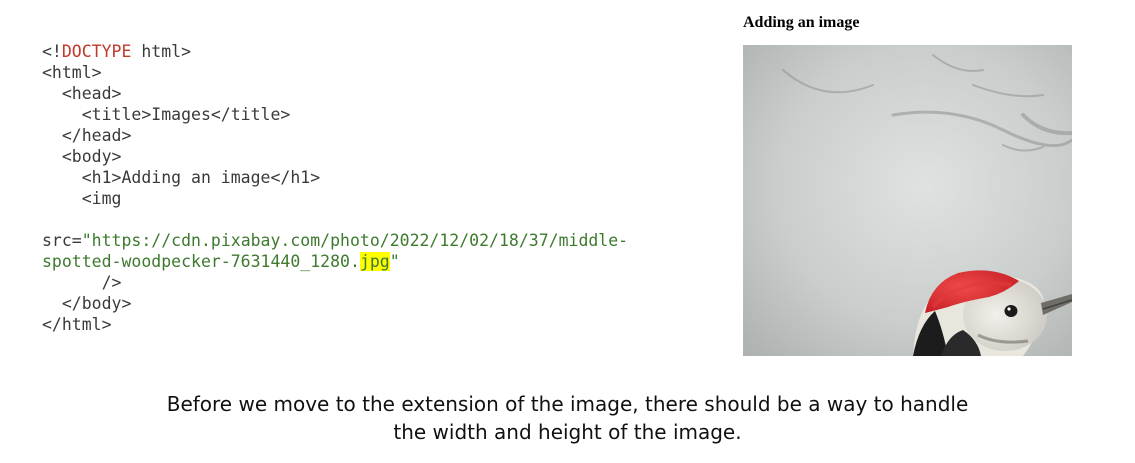  What do you see at coordinates (374, 261) in the screenshot?
I see `extension-highlight: jpg` at bounding box center [374, 261].